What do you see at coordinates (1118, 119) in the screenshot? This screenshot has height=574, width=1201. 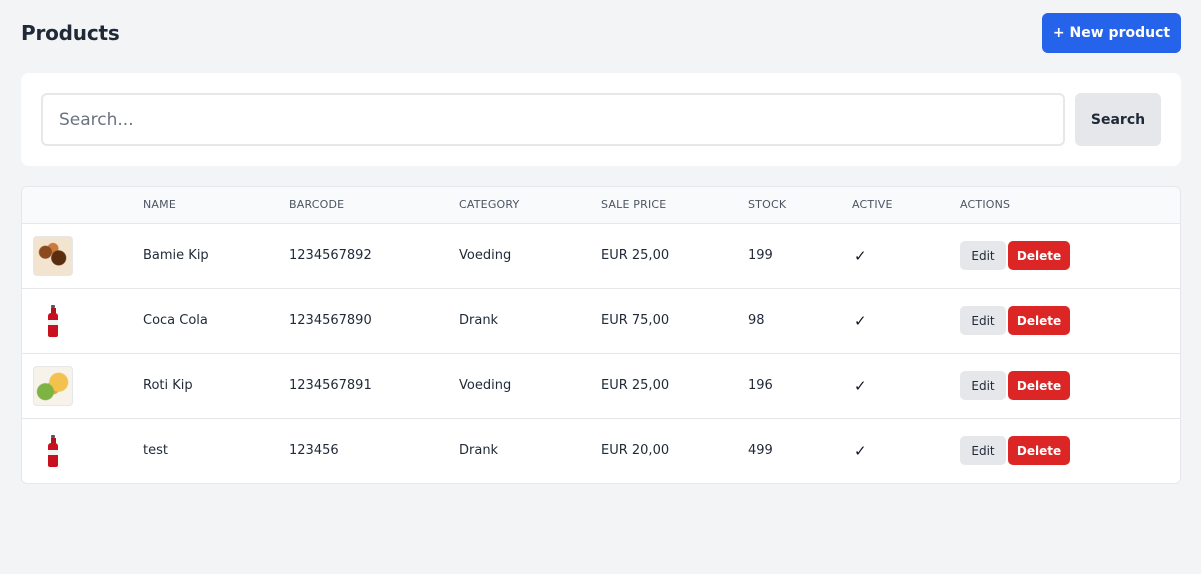 I see `search-button: Search` at bounding box center [1118, 119].